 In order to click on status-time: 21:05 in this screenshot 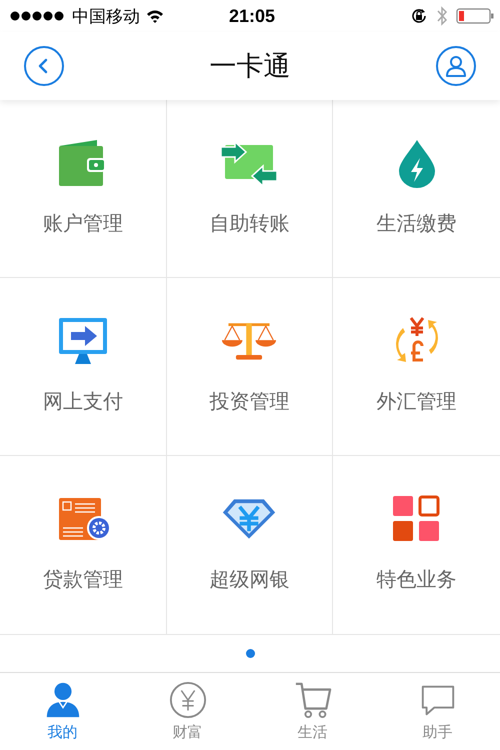, I will do `click(252, 16)`.